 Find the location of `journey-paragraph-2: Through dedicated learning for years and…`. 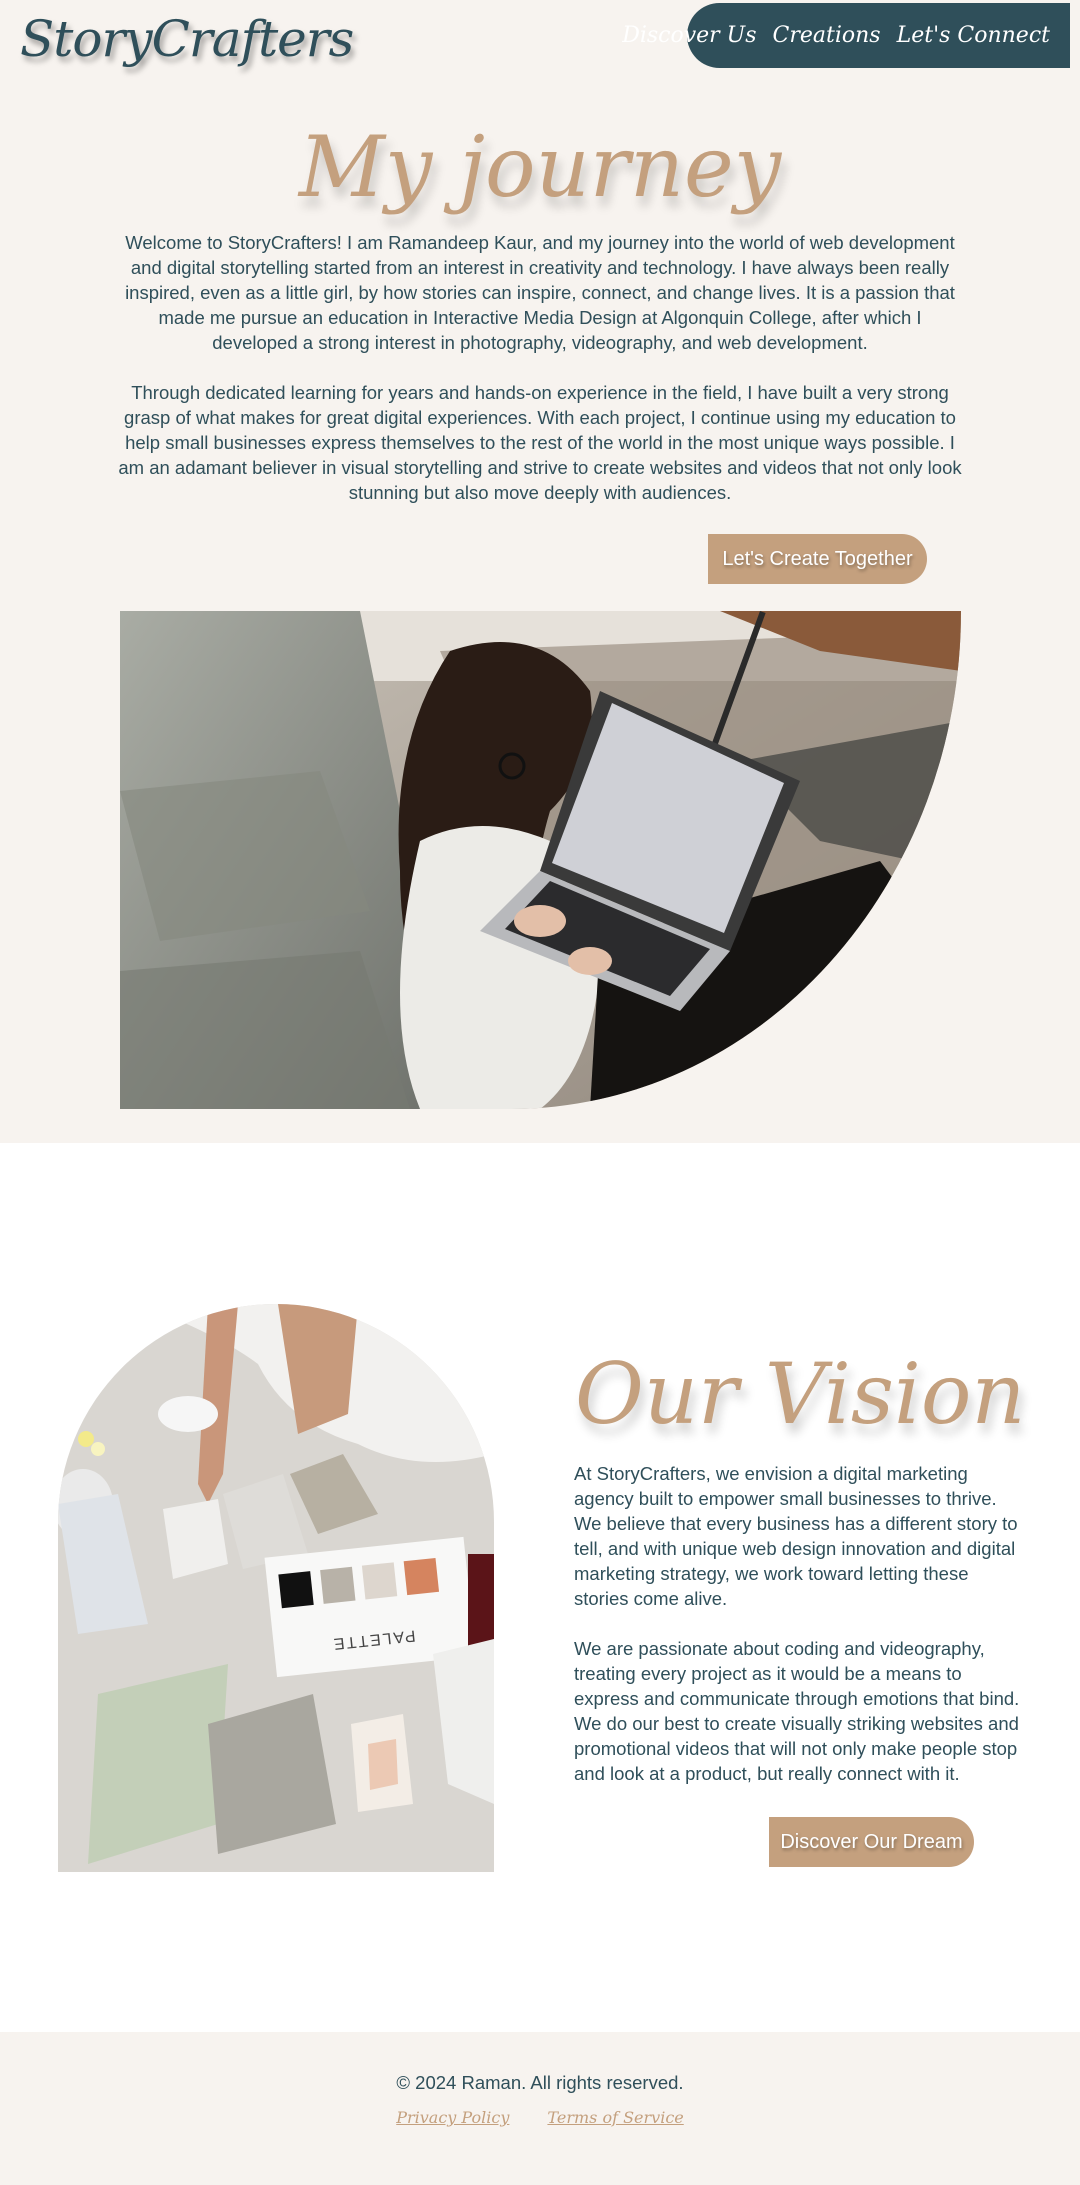

journey-paragraph-2: Through dedicated learning for years and… is located at coordinates (540, 442).